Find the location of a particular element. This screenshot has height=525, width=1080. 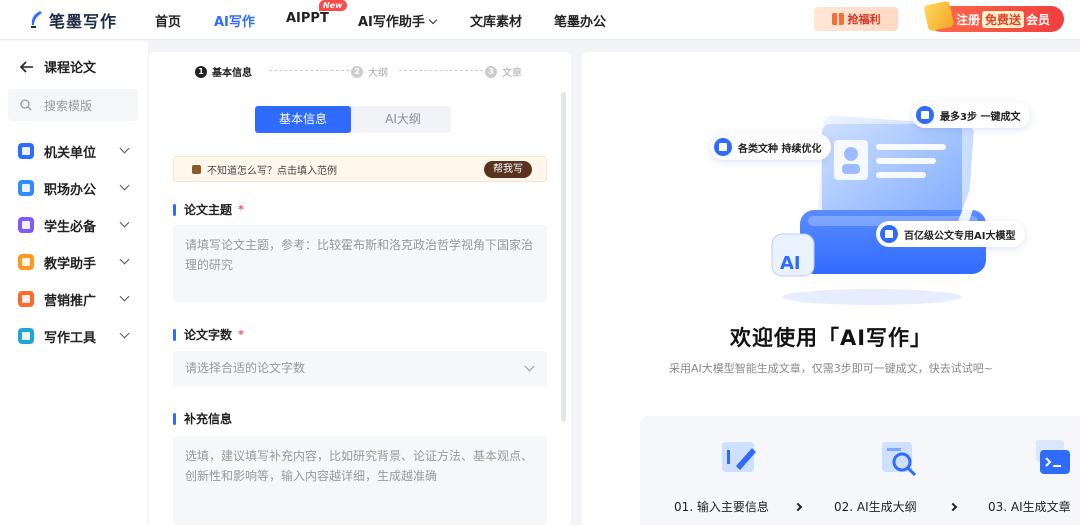

nav-library: 文库素材 is located at coordinates (496, 20).